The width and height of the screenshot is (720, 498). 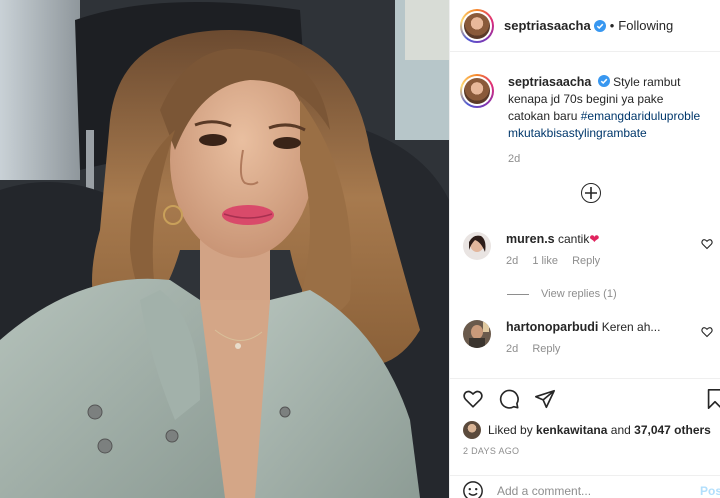 What do you see at coordinates (672, 430) in the screenshot?
I see `liked-by-others-link: 37,047 others` at bounding box center [672, 430].